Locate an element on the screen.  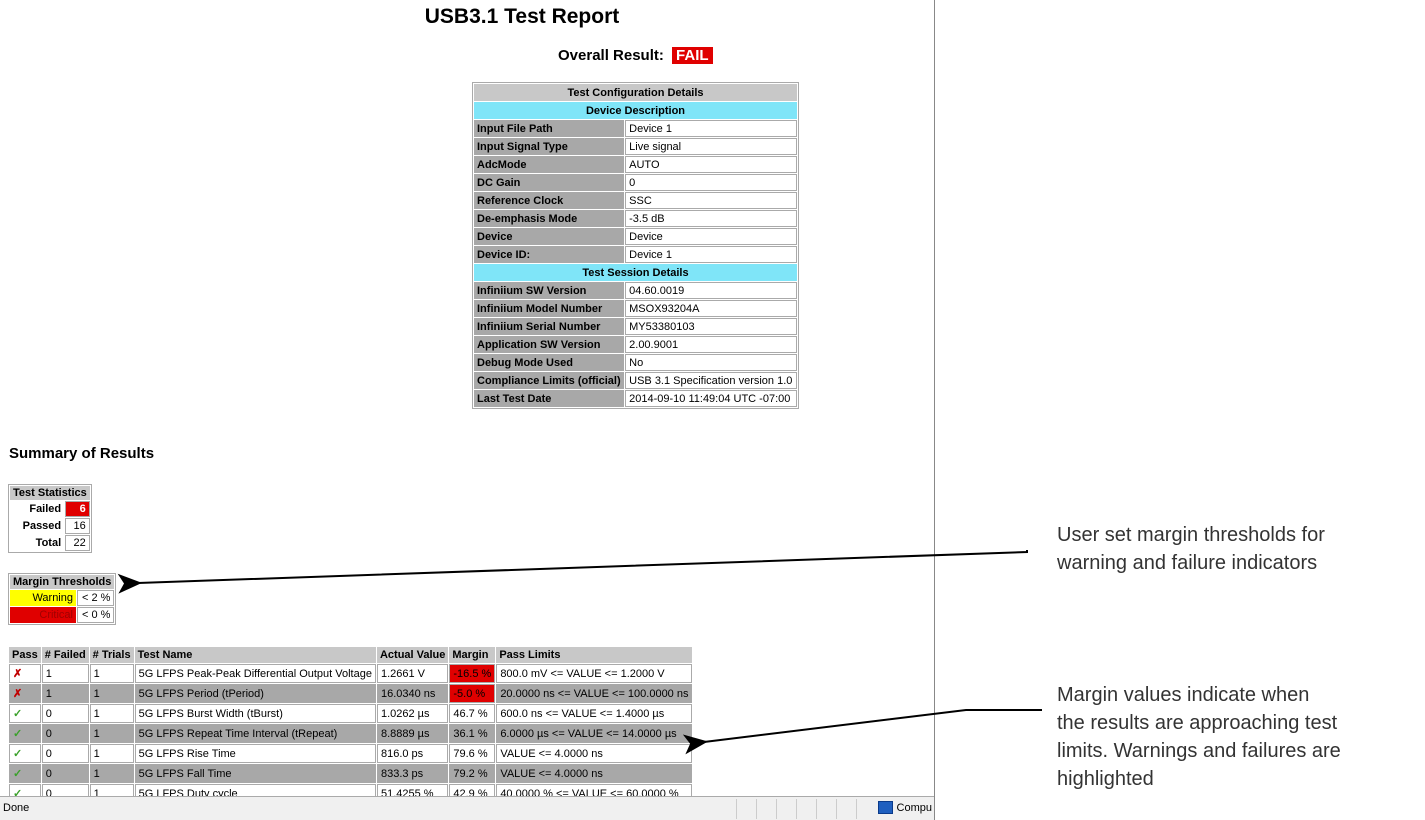
threshold-arrow is located at coordinates (572, 572).